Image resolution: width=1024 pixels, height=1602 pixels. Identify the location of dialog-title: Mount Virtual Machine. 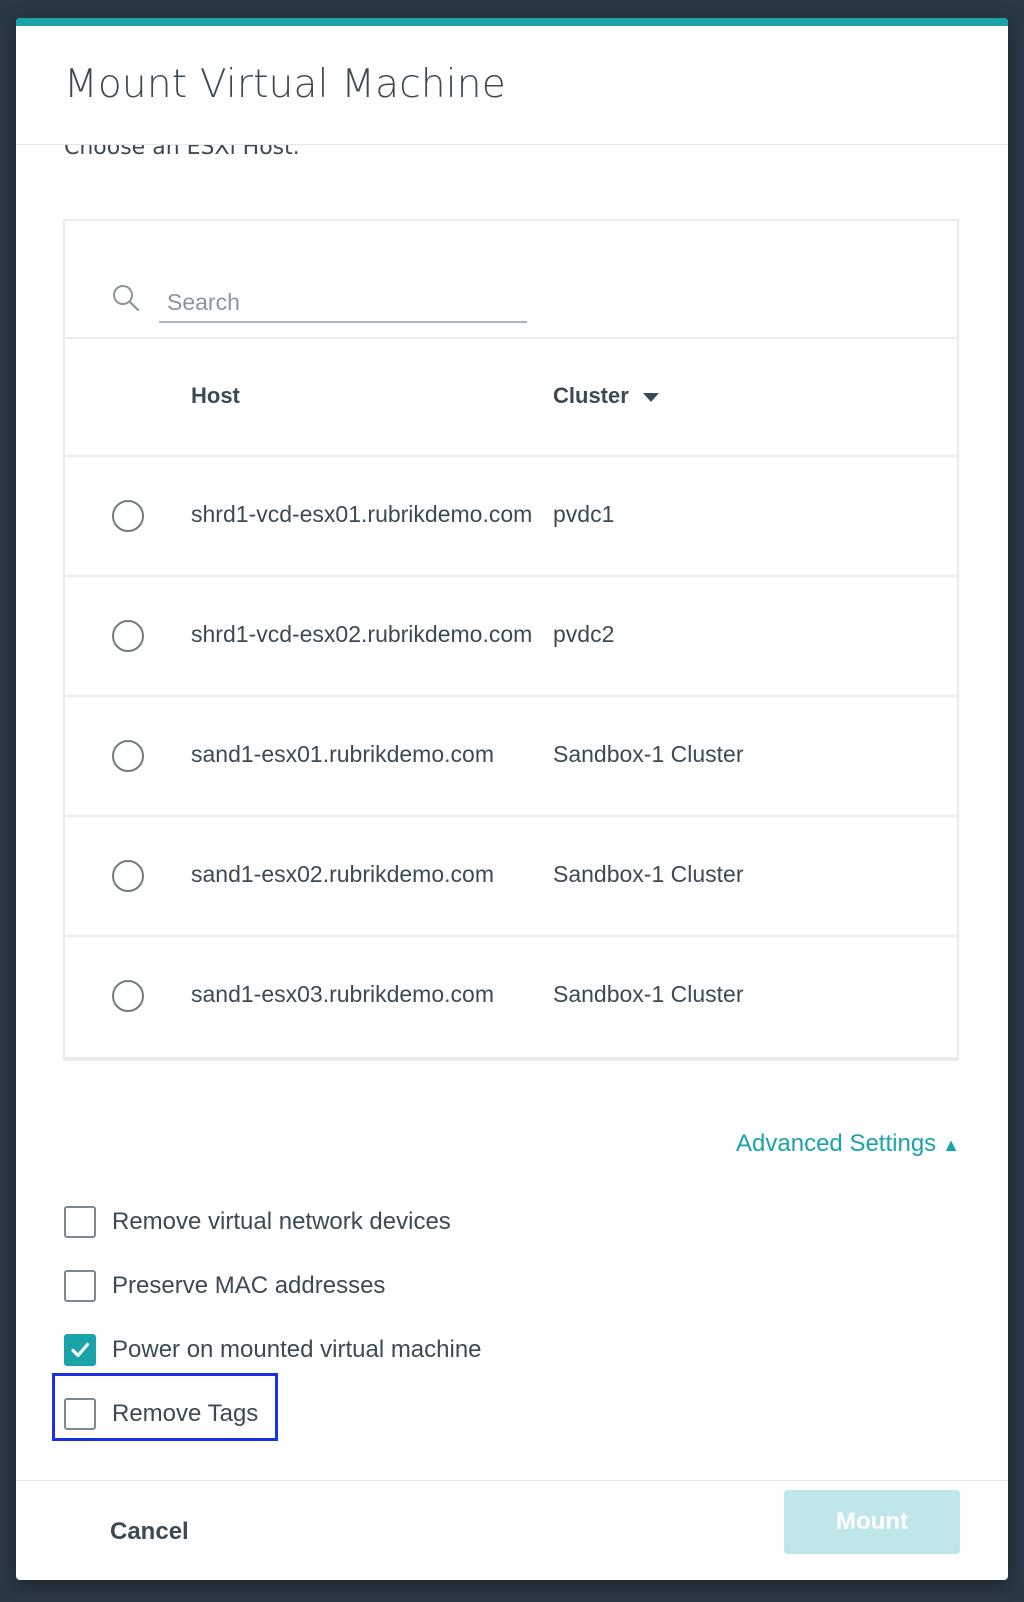
(285, 84).